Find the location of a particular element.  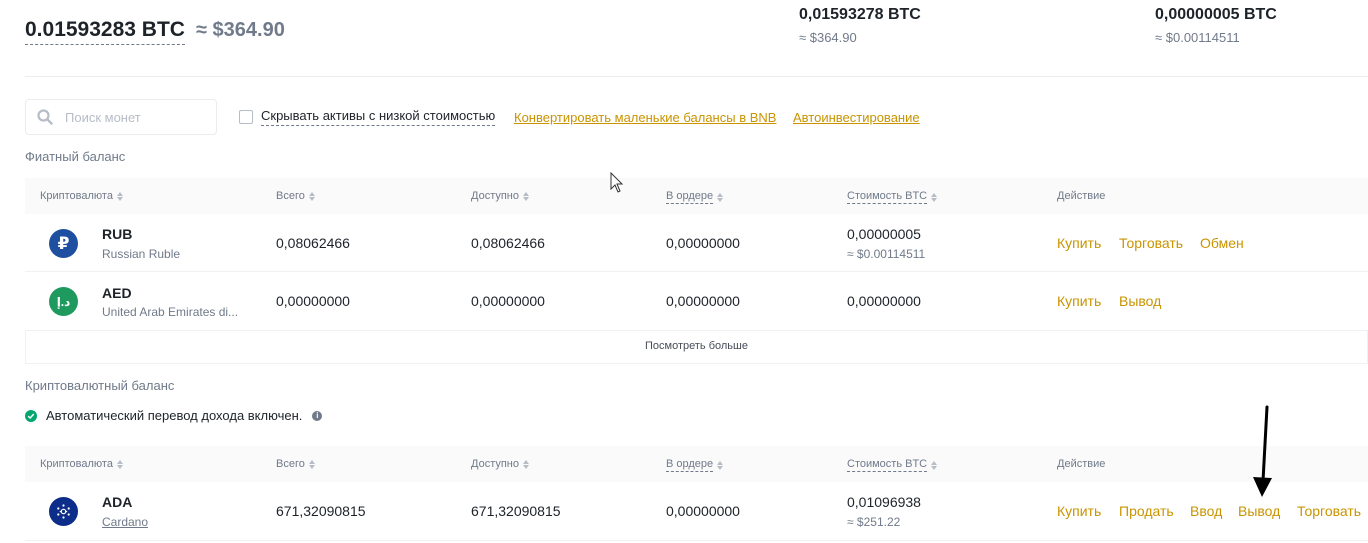

auto-transfer-notice: Автоматический перевод дохода включен. i is located at coordinates (174, 415).